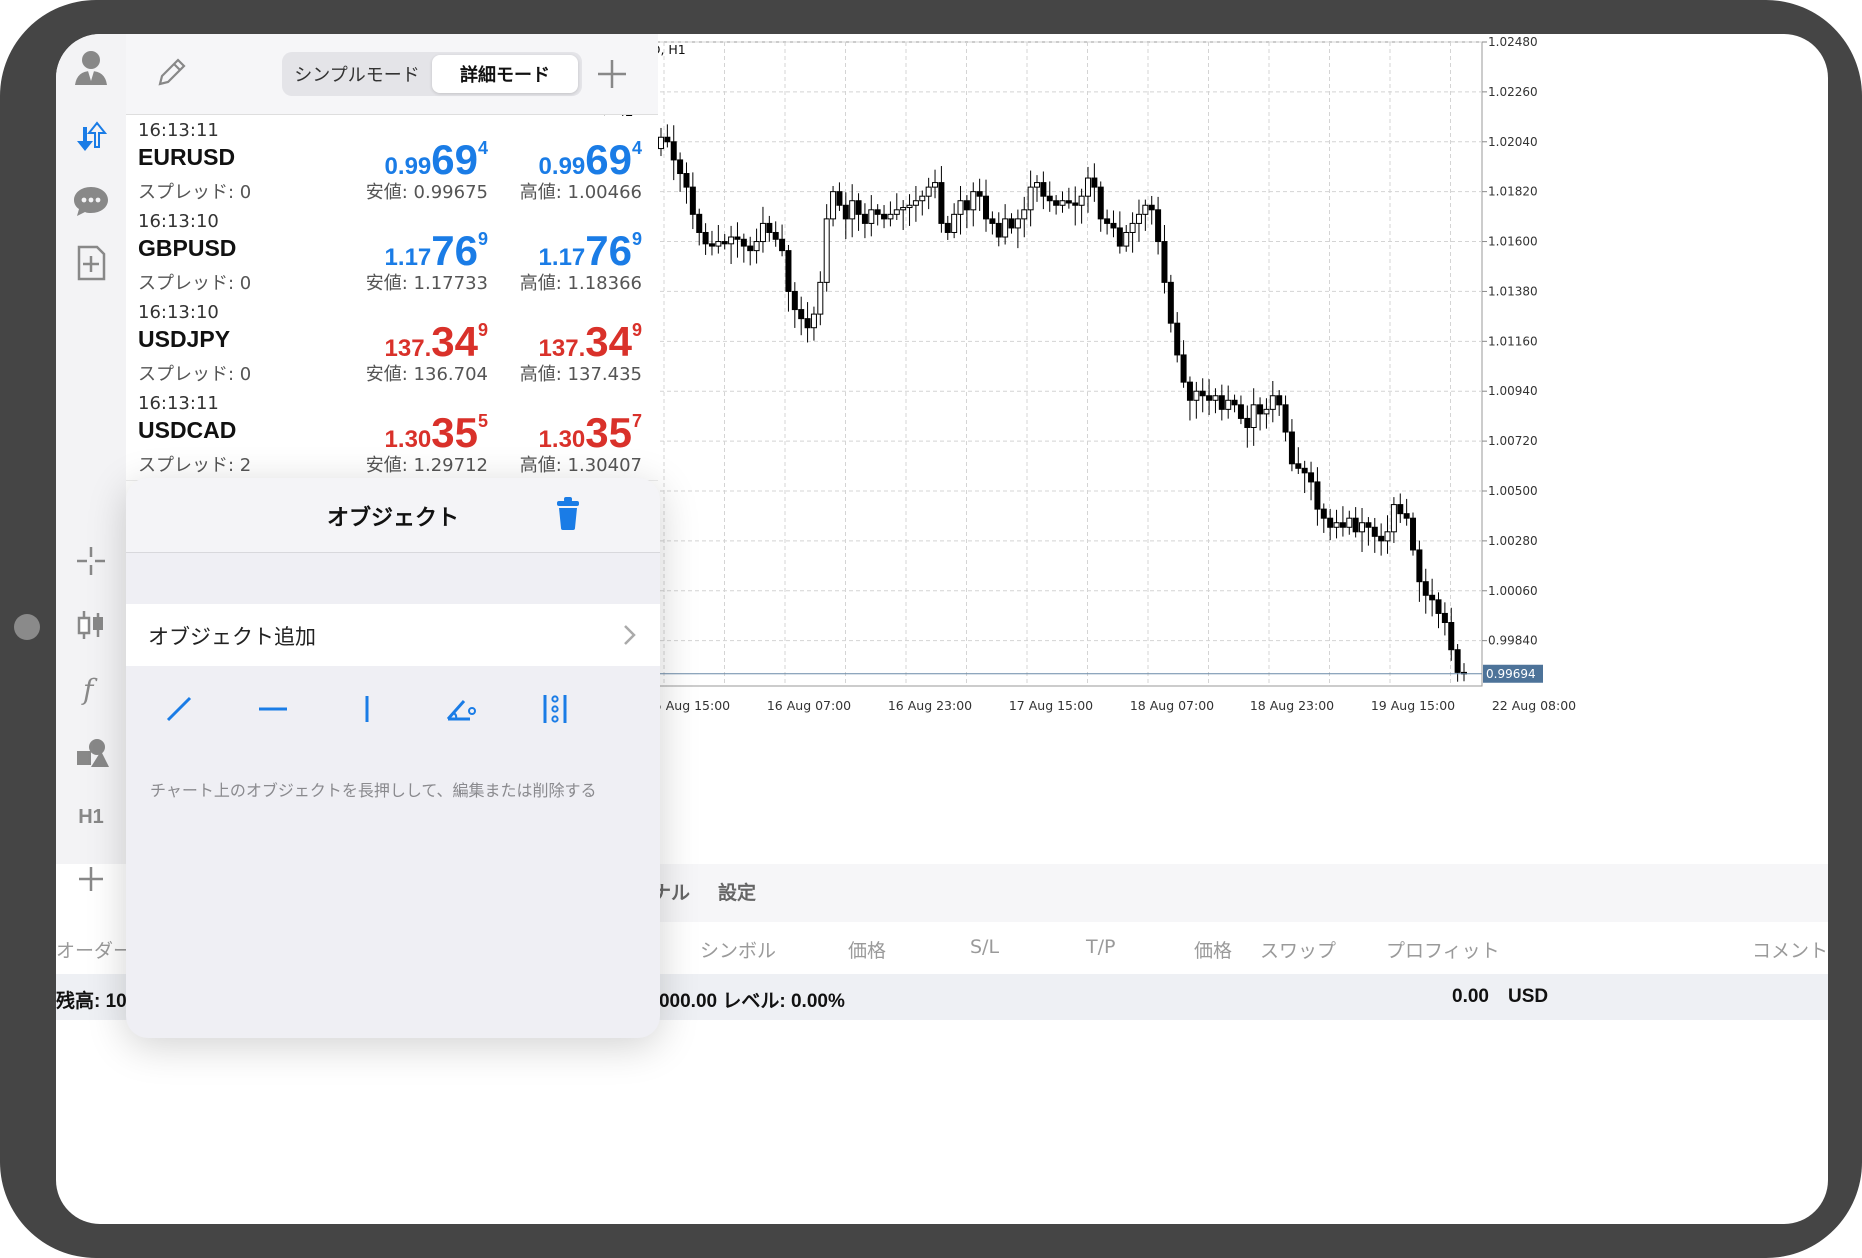  I want to click on account-icon, so click(91, 67).